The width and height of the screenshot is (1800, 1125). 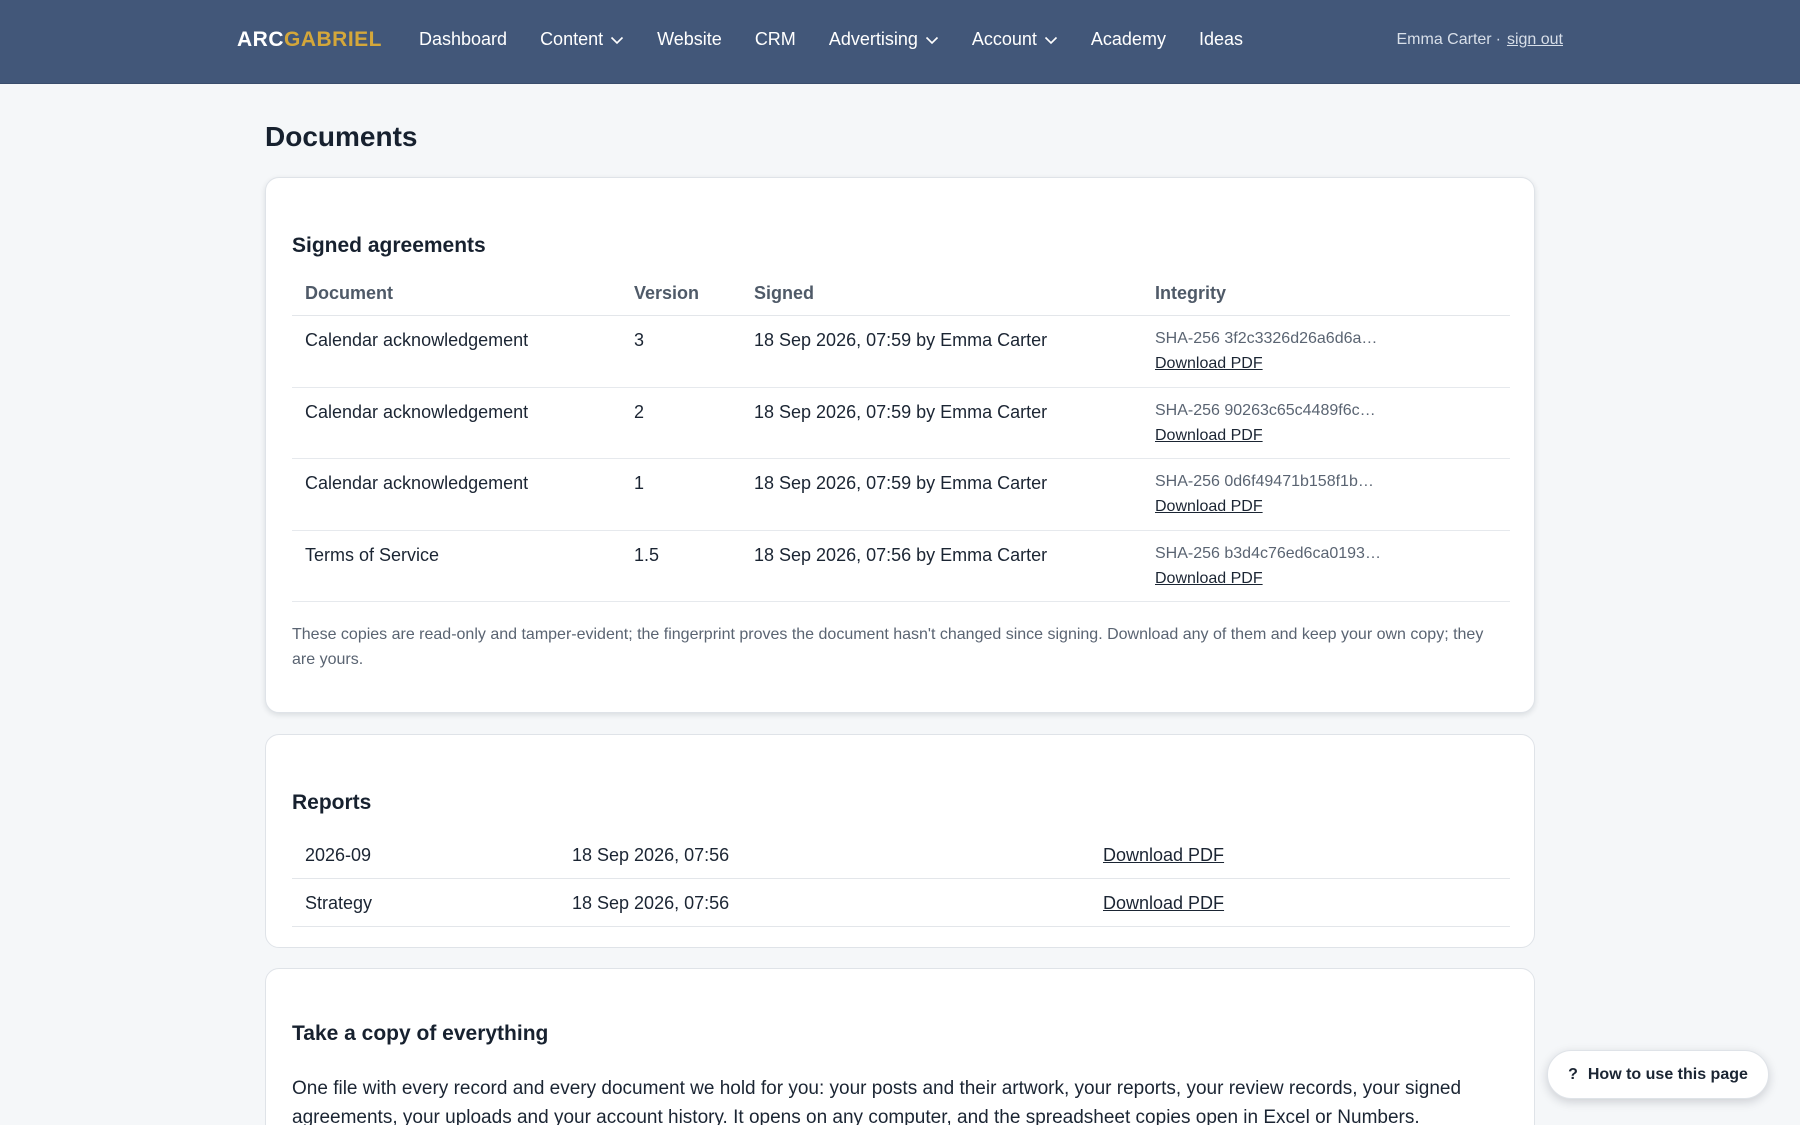 I want to click on document-version: 2, so click(x=639, y=411).